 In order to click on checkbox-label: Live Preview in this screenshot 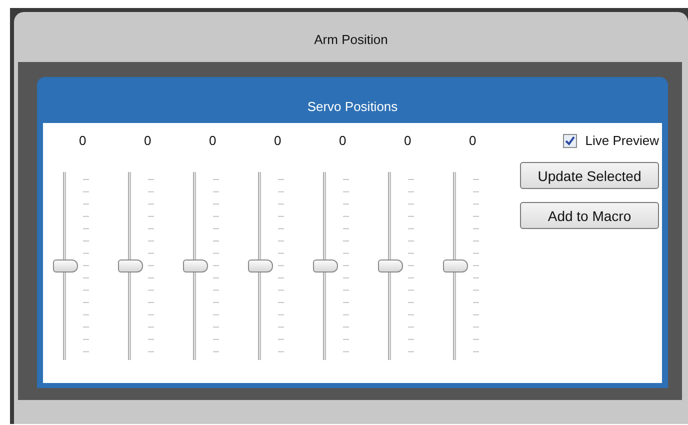, I will do `click(622, 140)`.